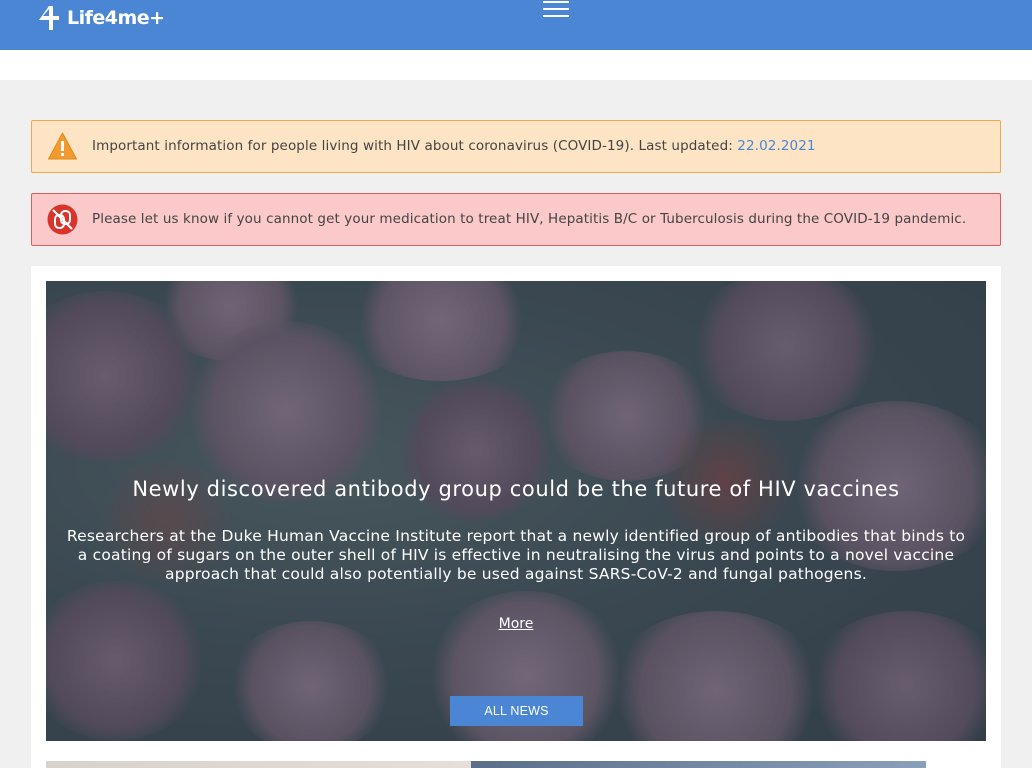  I want to click on site-logo: Life4me+, so click(100, 18).